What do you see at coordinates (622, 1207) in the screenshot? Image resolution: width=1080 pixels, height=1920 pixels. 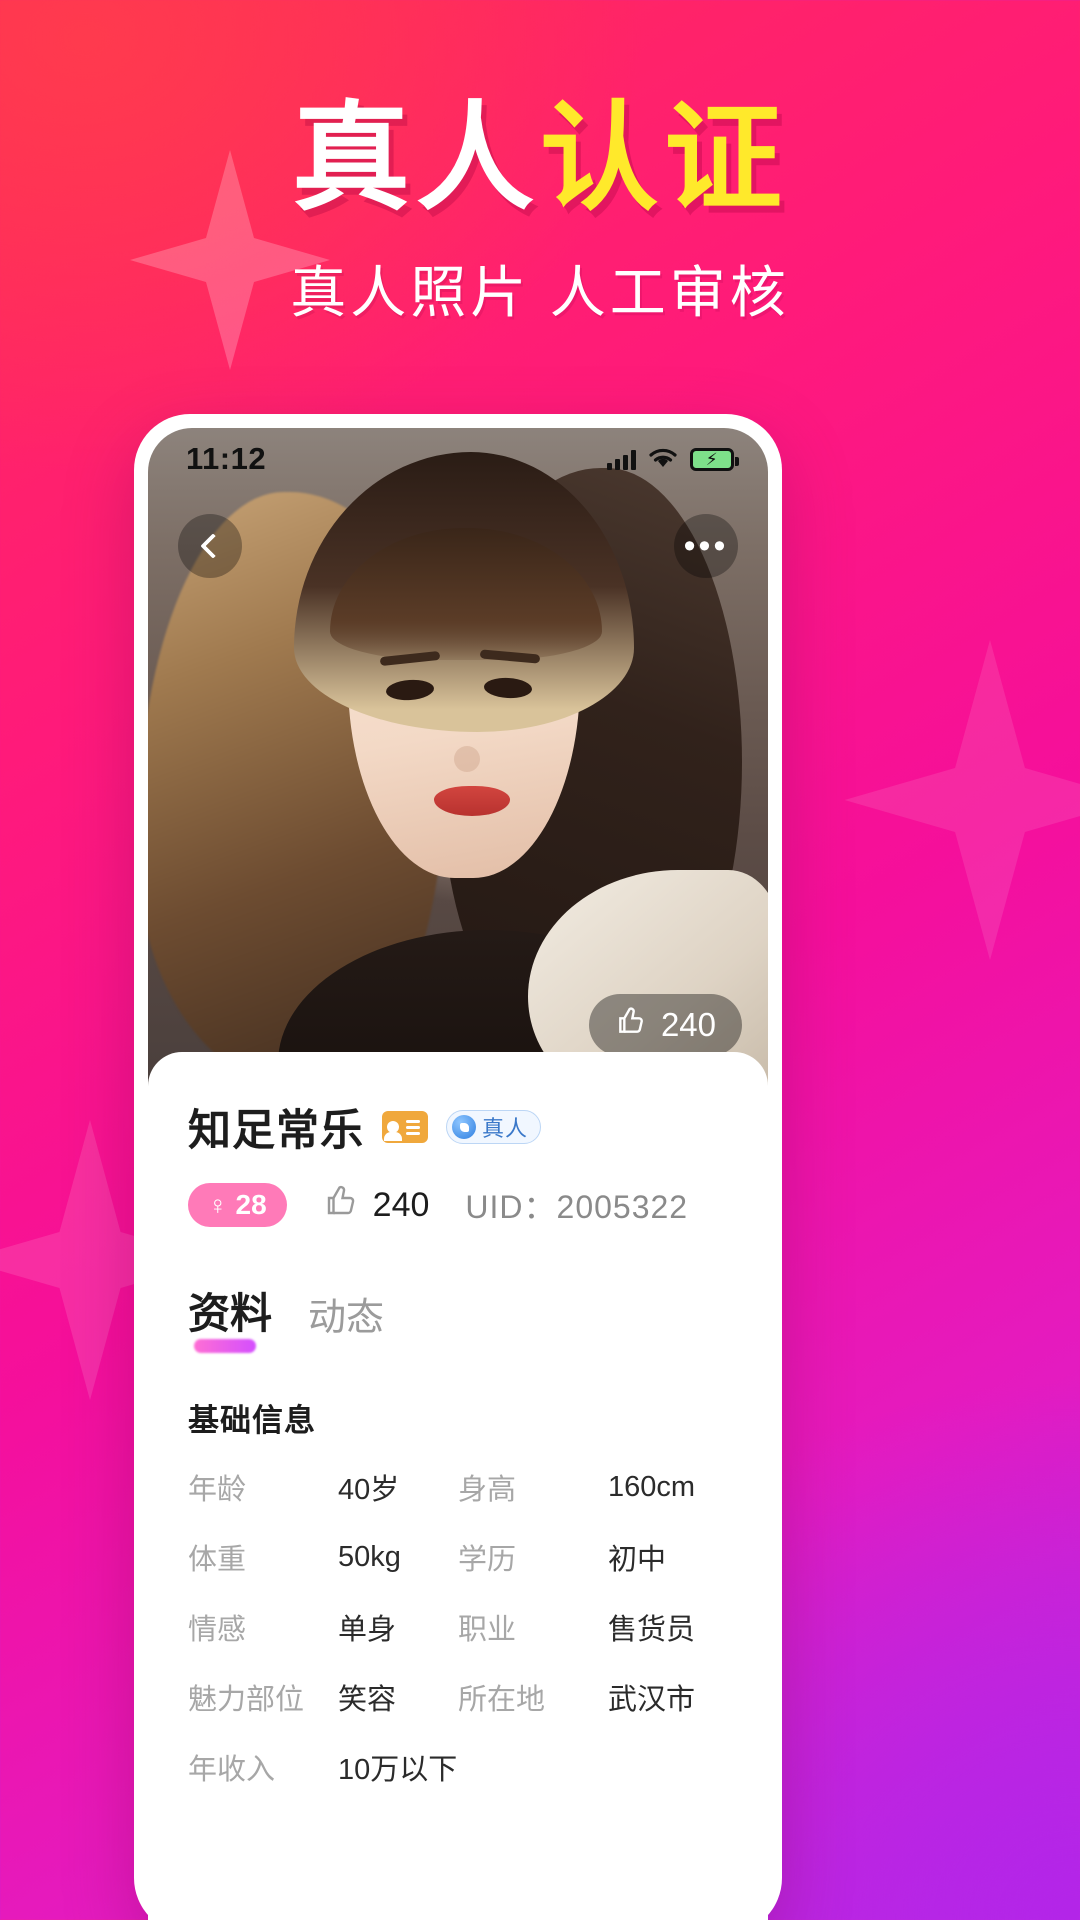 I see `uid-value: 2005322` at bounding box center [622, 1207].